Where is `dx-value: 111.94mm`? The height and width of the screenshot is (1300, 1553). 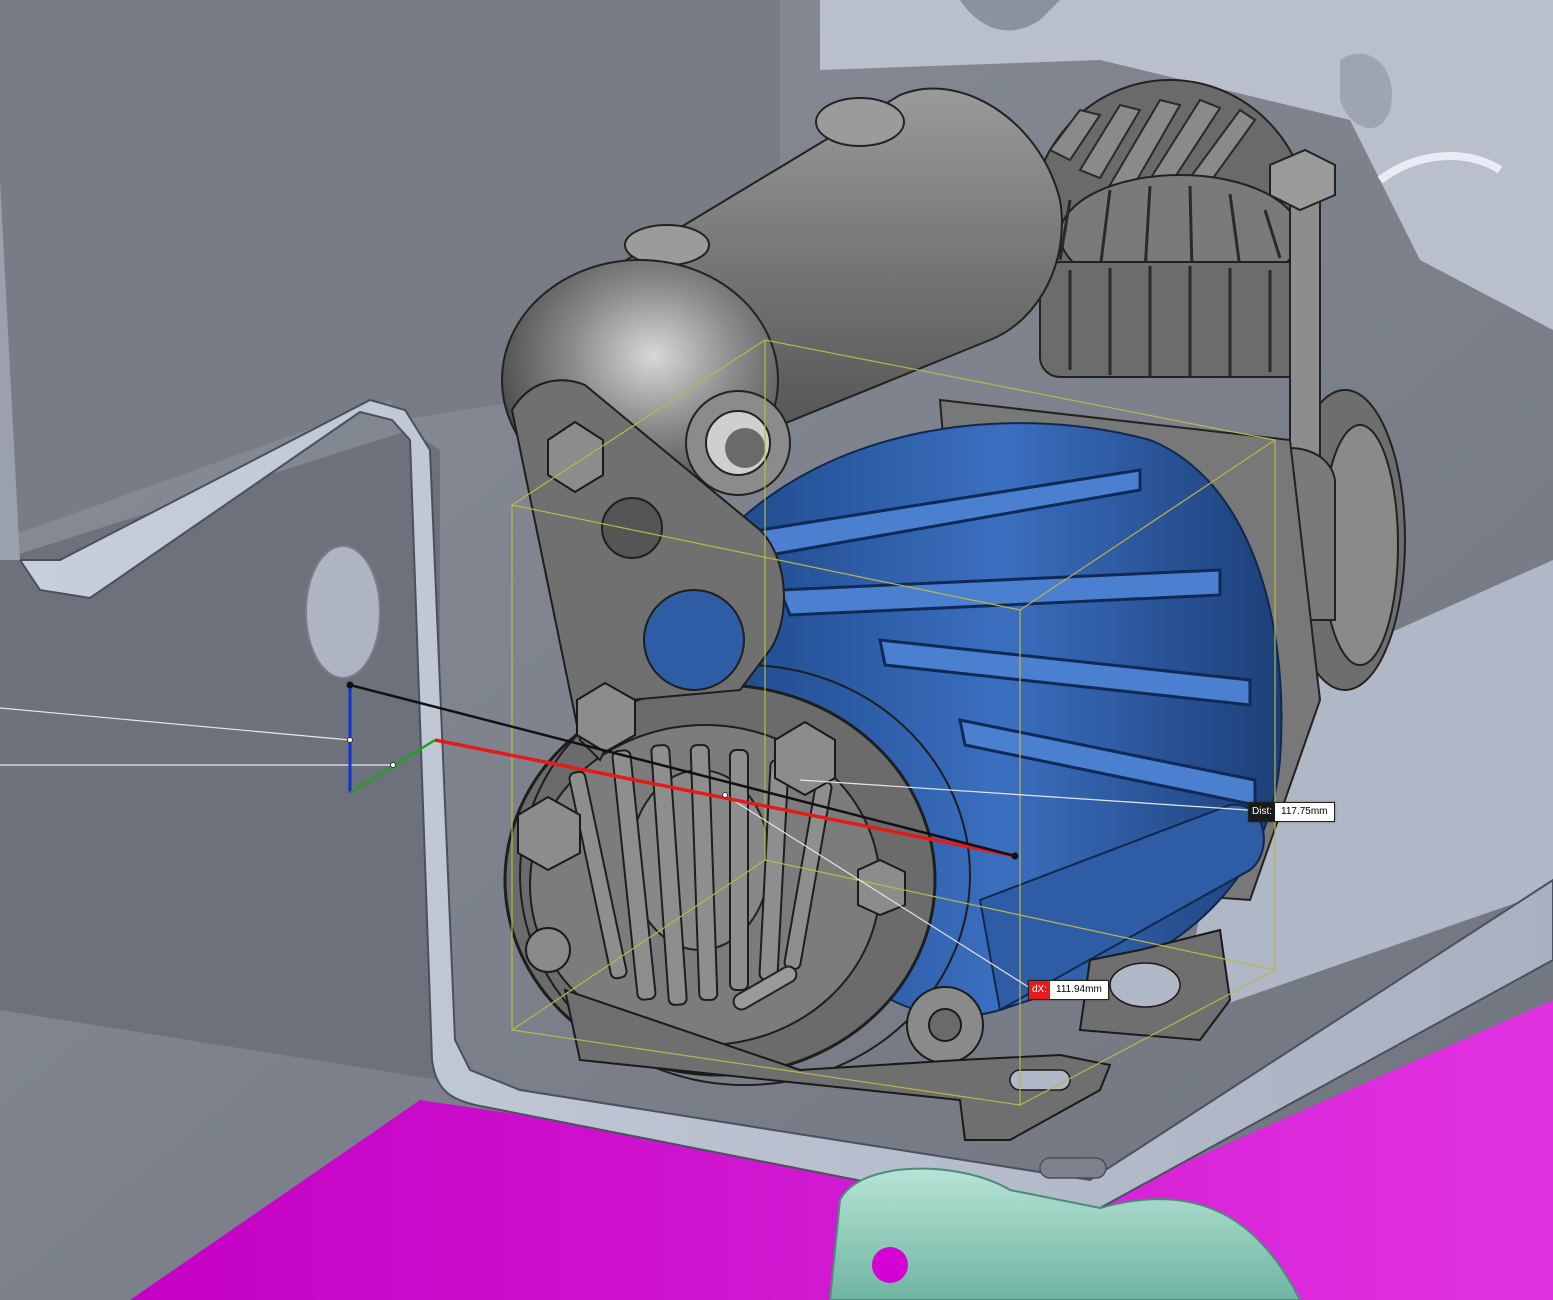
dx-value: 111.94mm is located at coordinates (1079, 989).